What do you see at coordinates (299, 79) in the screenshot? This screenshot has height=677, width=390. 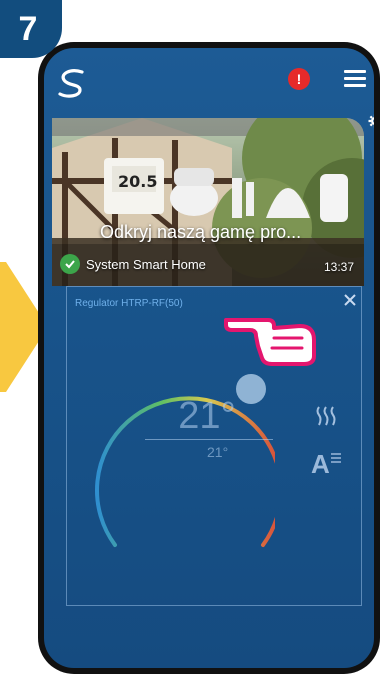 I see `notification-alert-badge: !` at bounding box center [299, 79].